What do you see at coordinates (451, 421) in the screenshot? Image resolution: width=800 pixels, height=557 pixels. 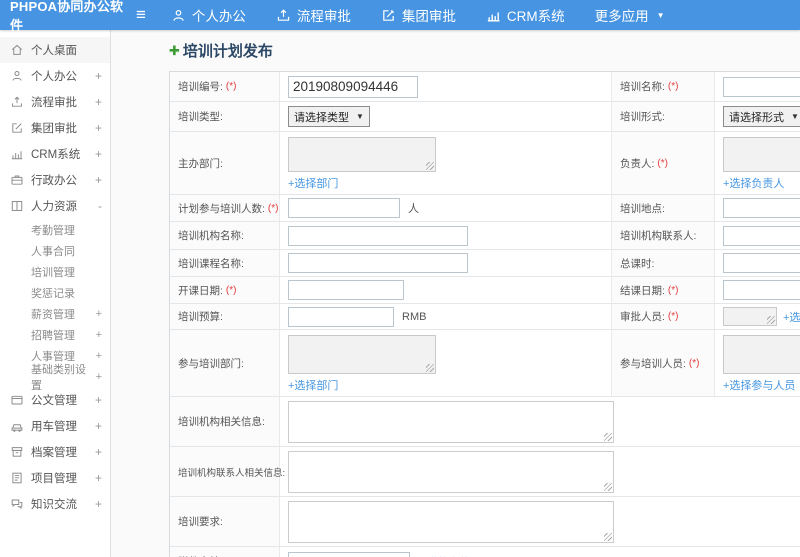 I see `org-info-textarea` at bounding box center [451, 421].